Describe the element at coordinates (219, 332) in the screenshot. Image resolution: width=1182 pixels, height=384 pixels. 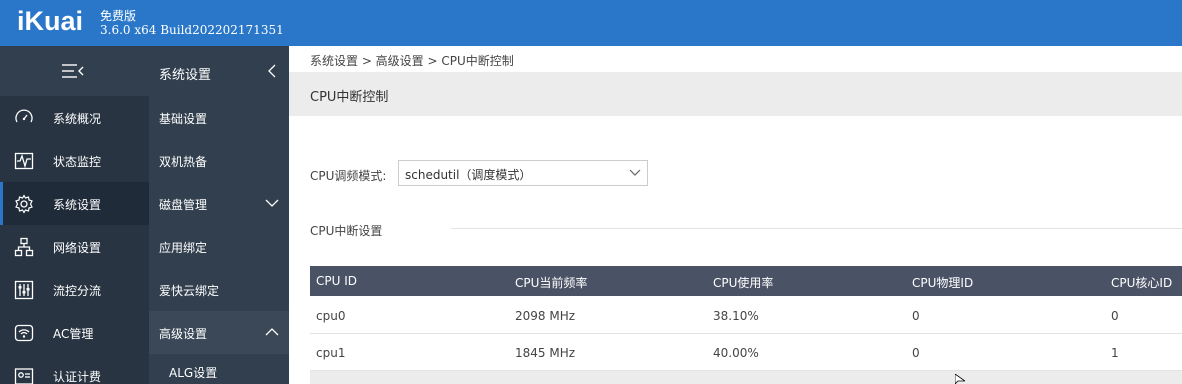
I see `subnav-item-advanced-settings: 高级设置` at that location.